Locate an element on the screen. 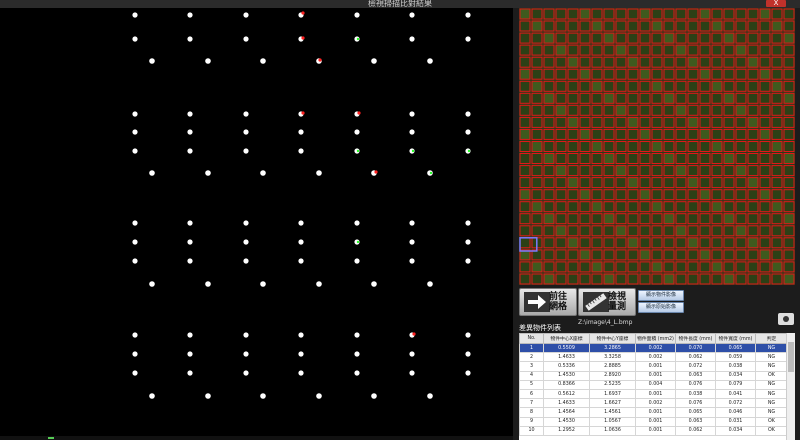 Image resolution: width=800 pixels, height=440 pixels. table-row: 4 1.4530 2.8920 0.001 0.063 0.034 OK is located at coordinates (653, 375).